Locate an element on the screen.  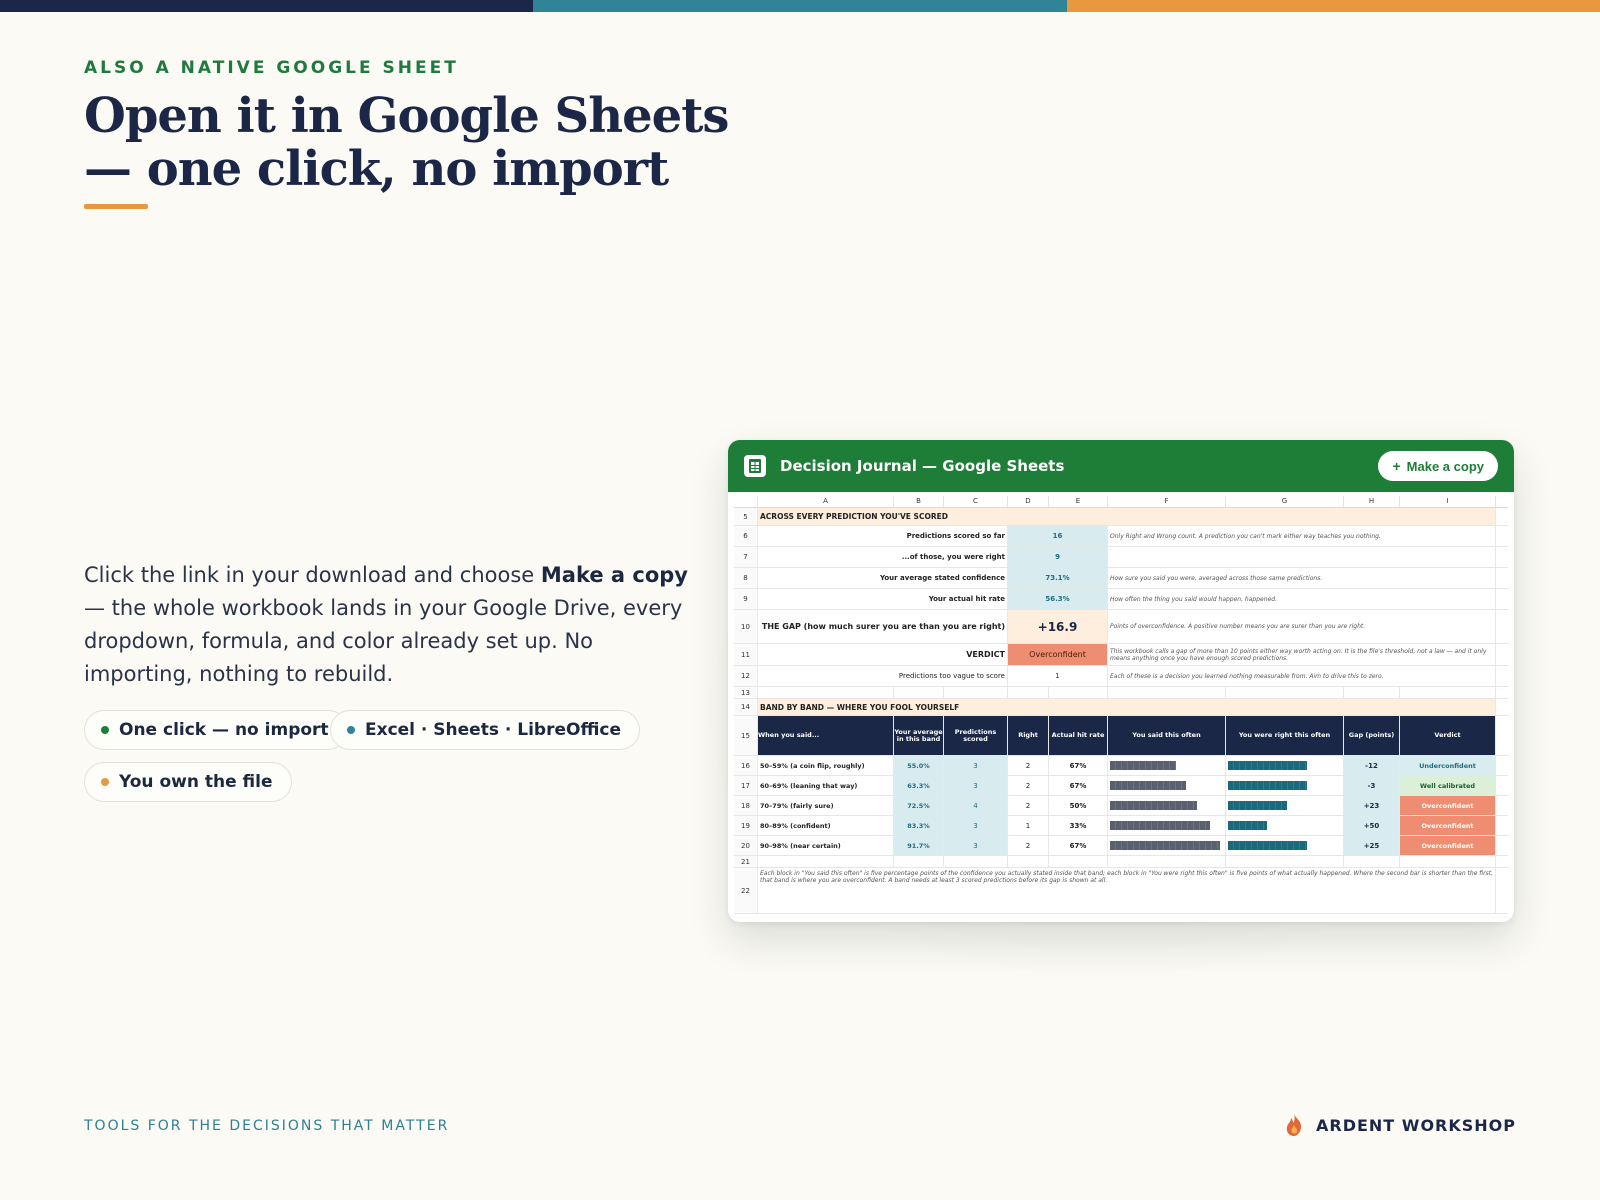
column-header: F is located at coordinates (1167, 501).